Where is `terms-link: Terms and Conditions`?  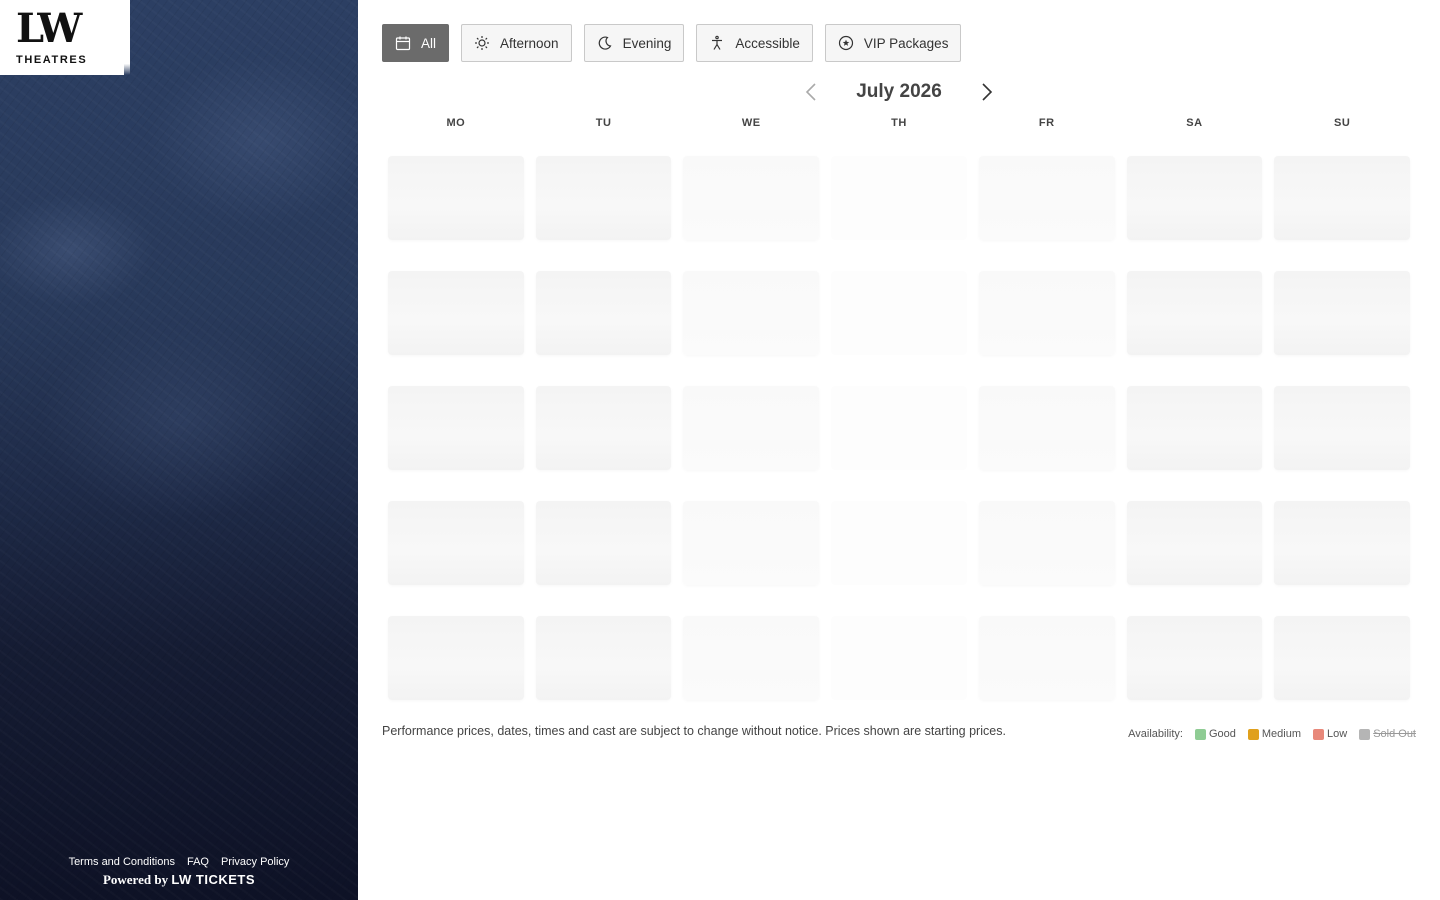 terms-link: Terms and Conditions is located at coordinates (122, 862).